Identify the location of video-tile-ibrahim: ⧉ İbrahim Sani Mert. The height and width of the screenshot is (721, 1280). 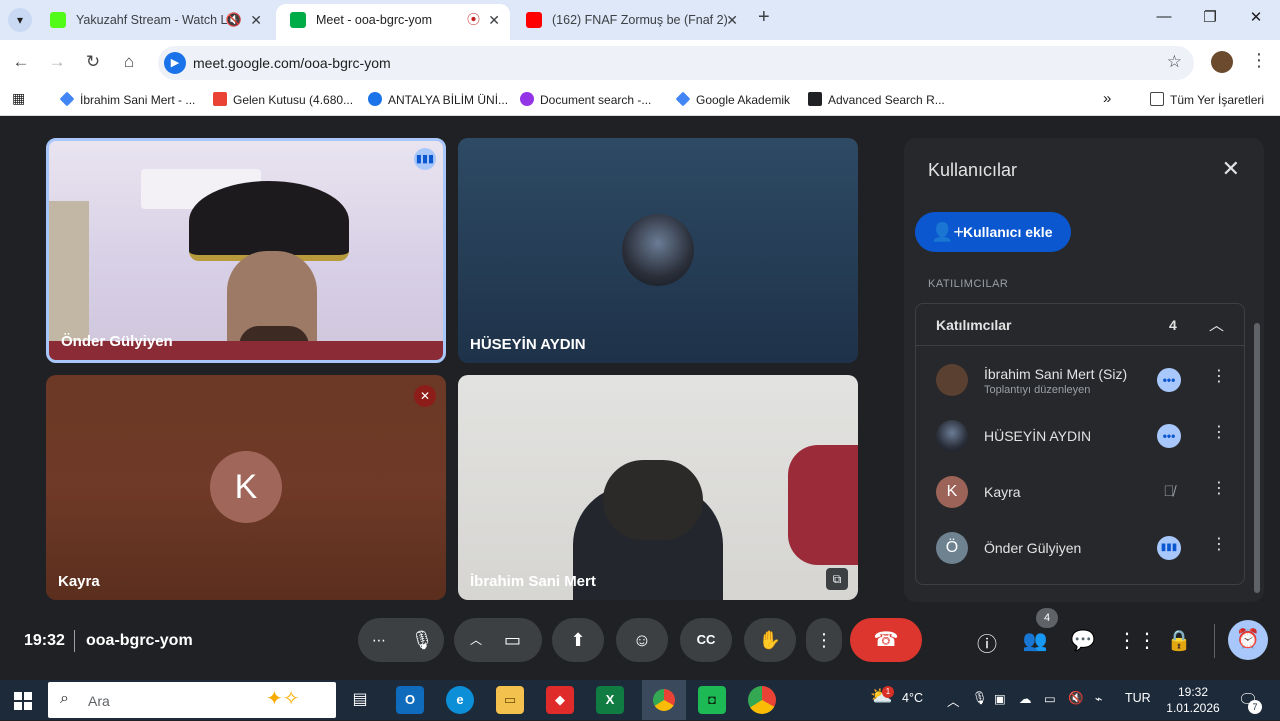
(658, 487).